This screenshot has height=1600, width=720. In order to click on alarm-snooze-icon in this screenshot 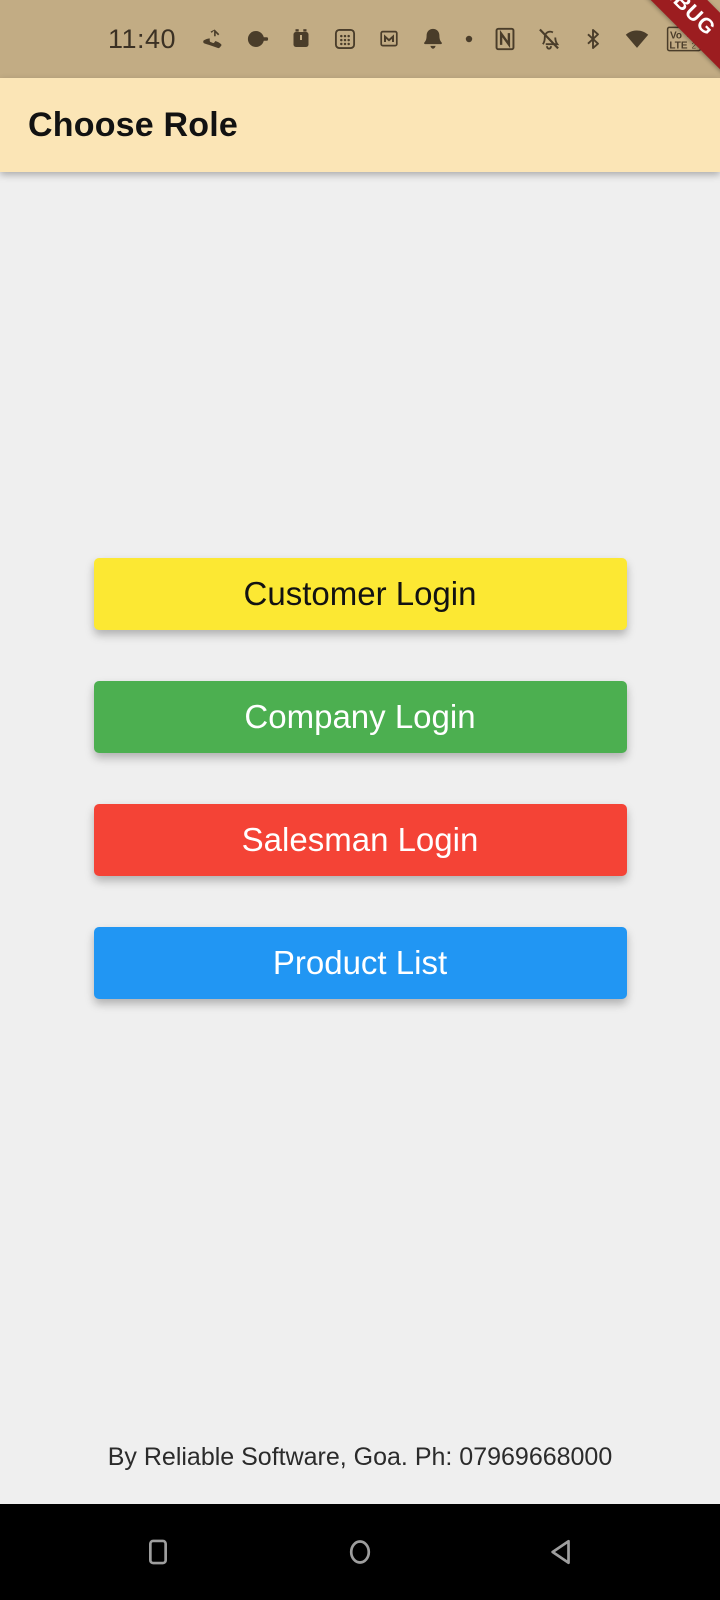, I will do `click(257, 39)`.